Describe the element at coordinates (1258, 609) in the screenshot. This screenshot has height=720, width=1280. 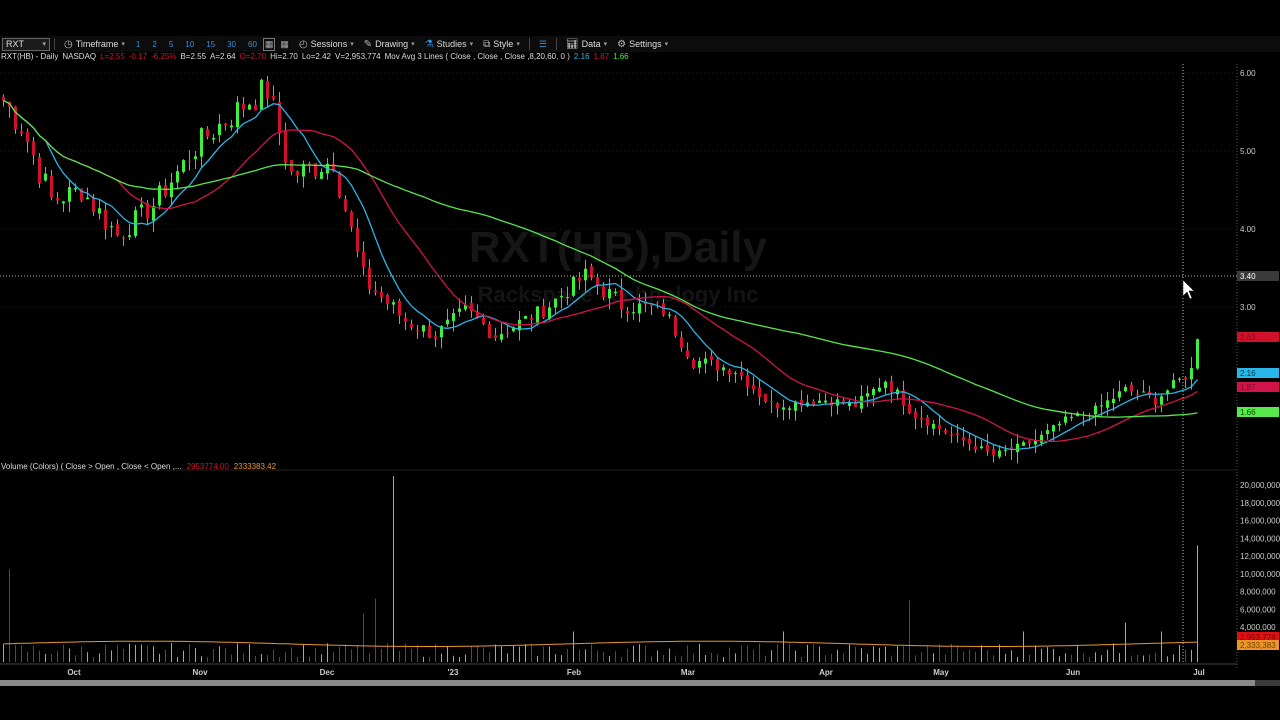
I see `volume-tick: 6,000,000` at that location.